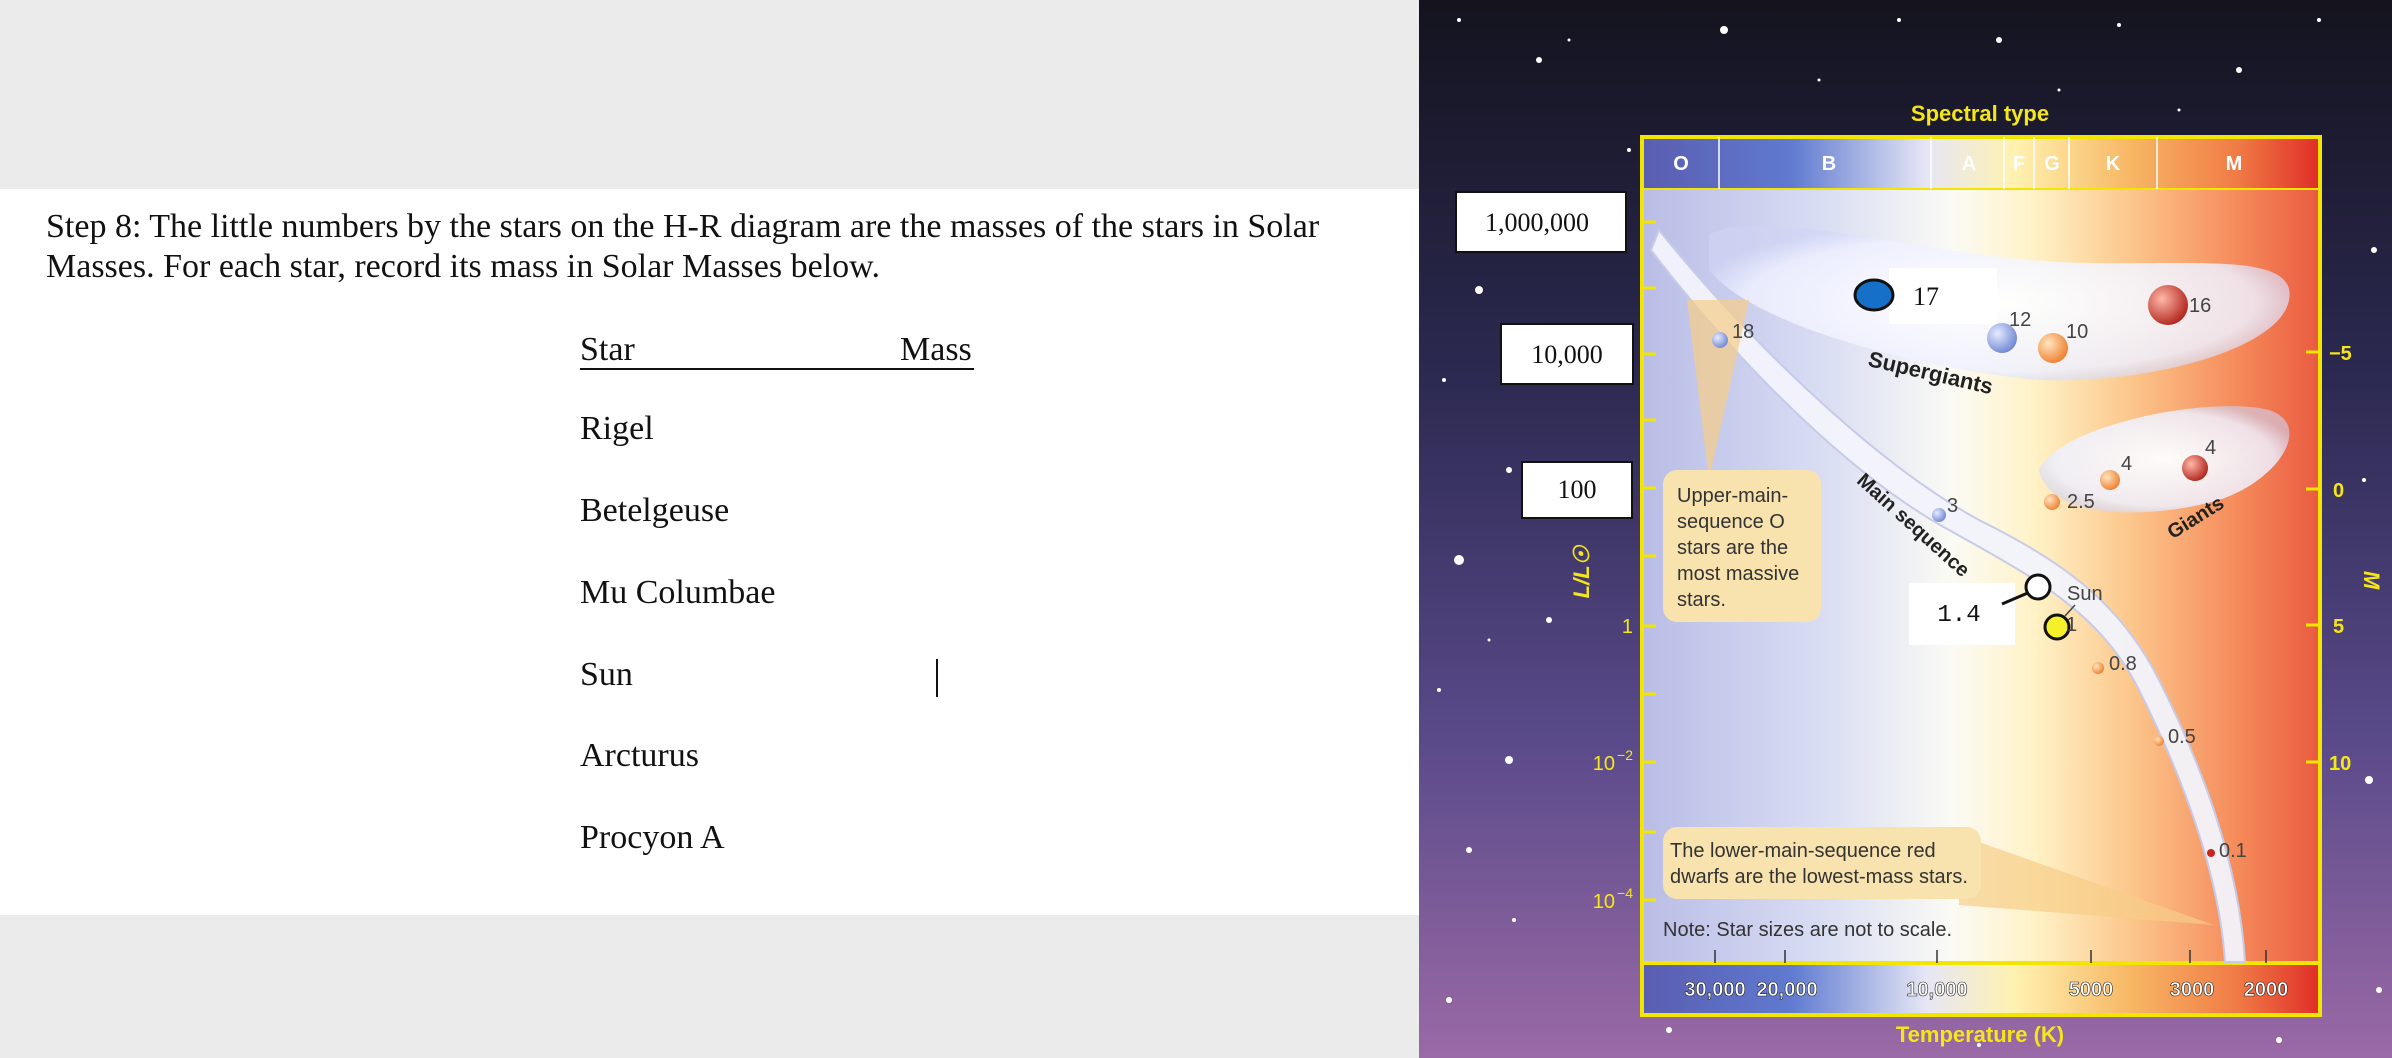  I want to click on spectral-label-b: B, so click(1829, 164).